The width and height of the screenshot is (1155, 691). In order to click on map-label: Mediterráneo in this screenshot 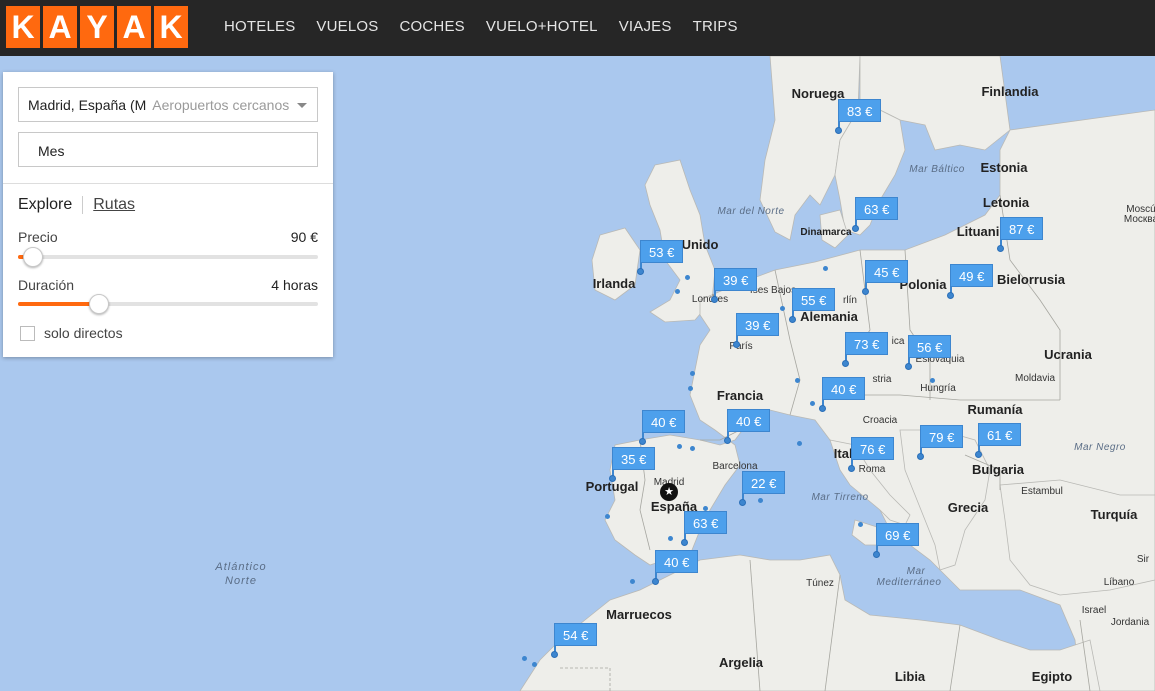, I will do `click(909, 582)`.